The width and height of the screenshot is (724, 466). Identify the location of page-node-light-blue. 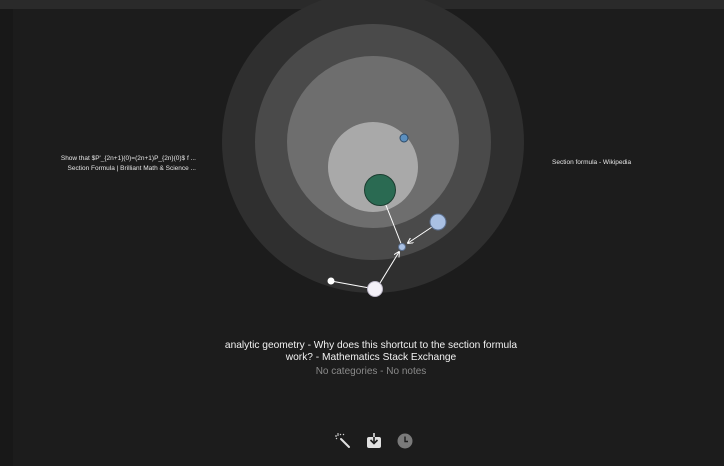
(438, 222).